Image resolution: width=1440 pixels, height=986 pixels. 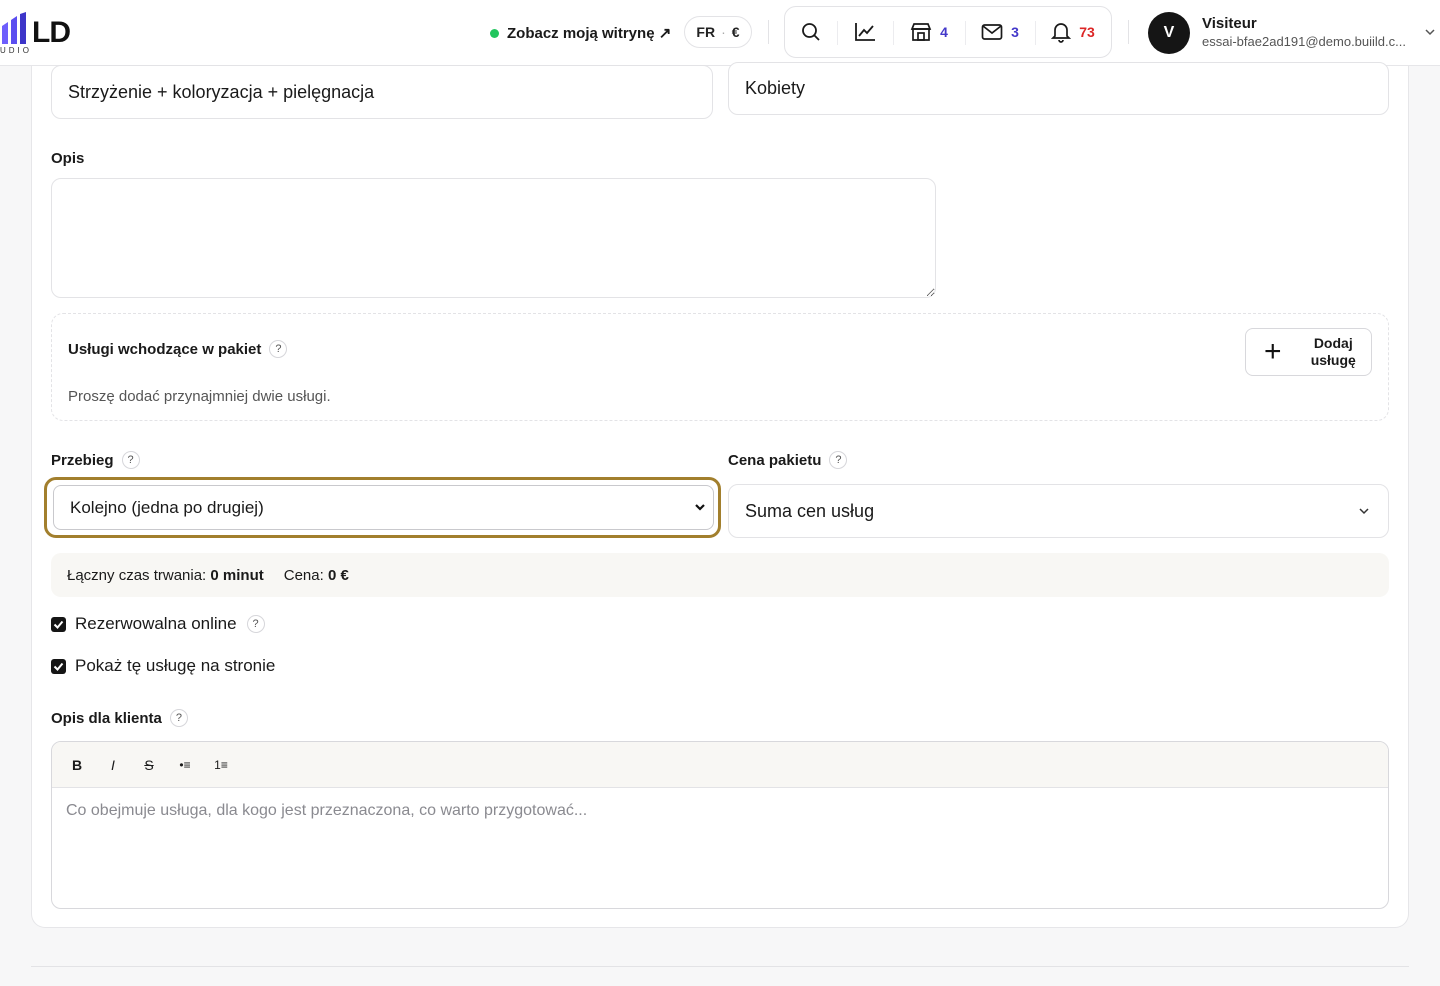 I want to click on price-selected-value: Suma cen usług, so click(x=810, y=510).